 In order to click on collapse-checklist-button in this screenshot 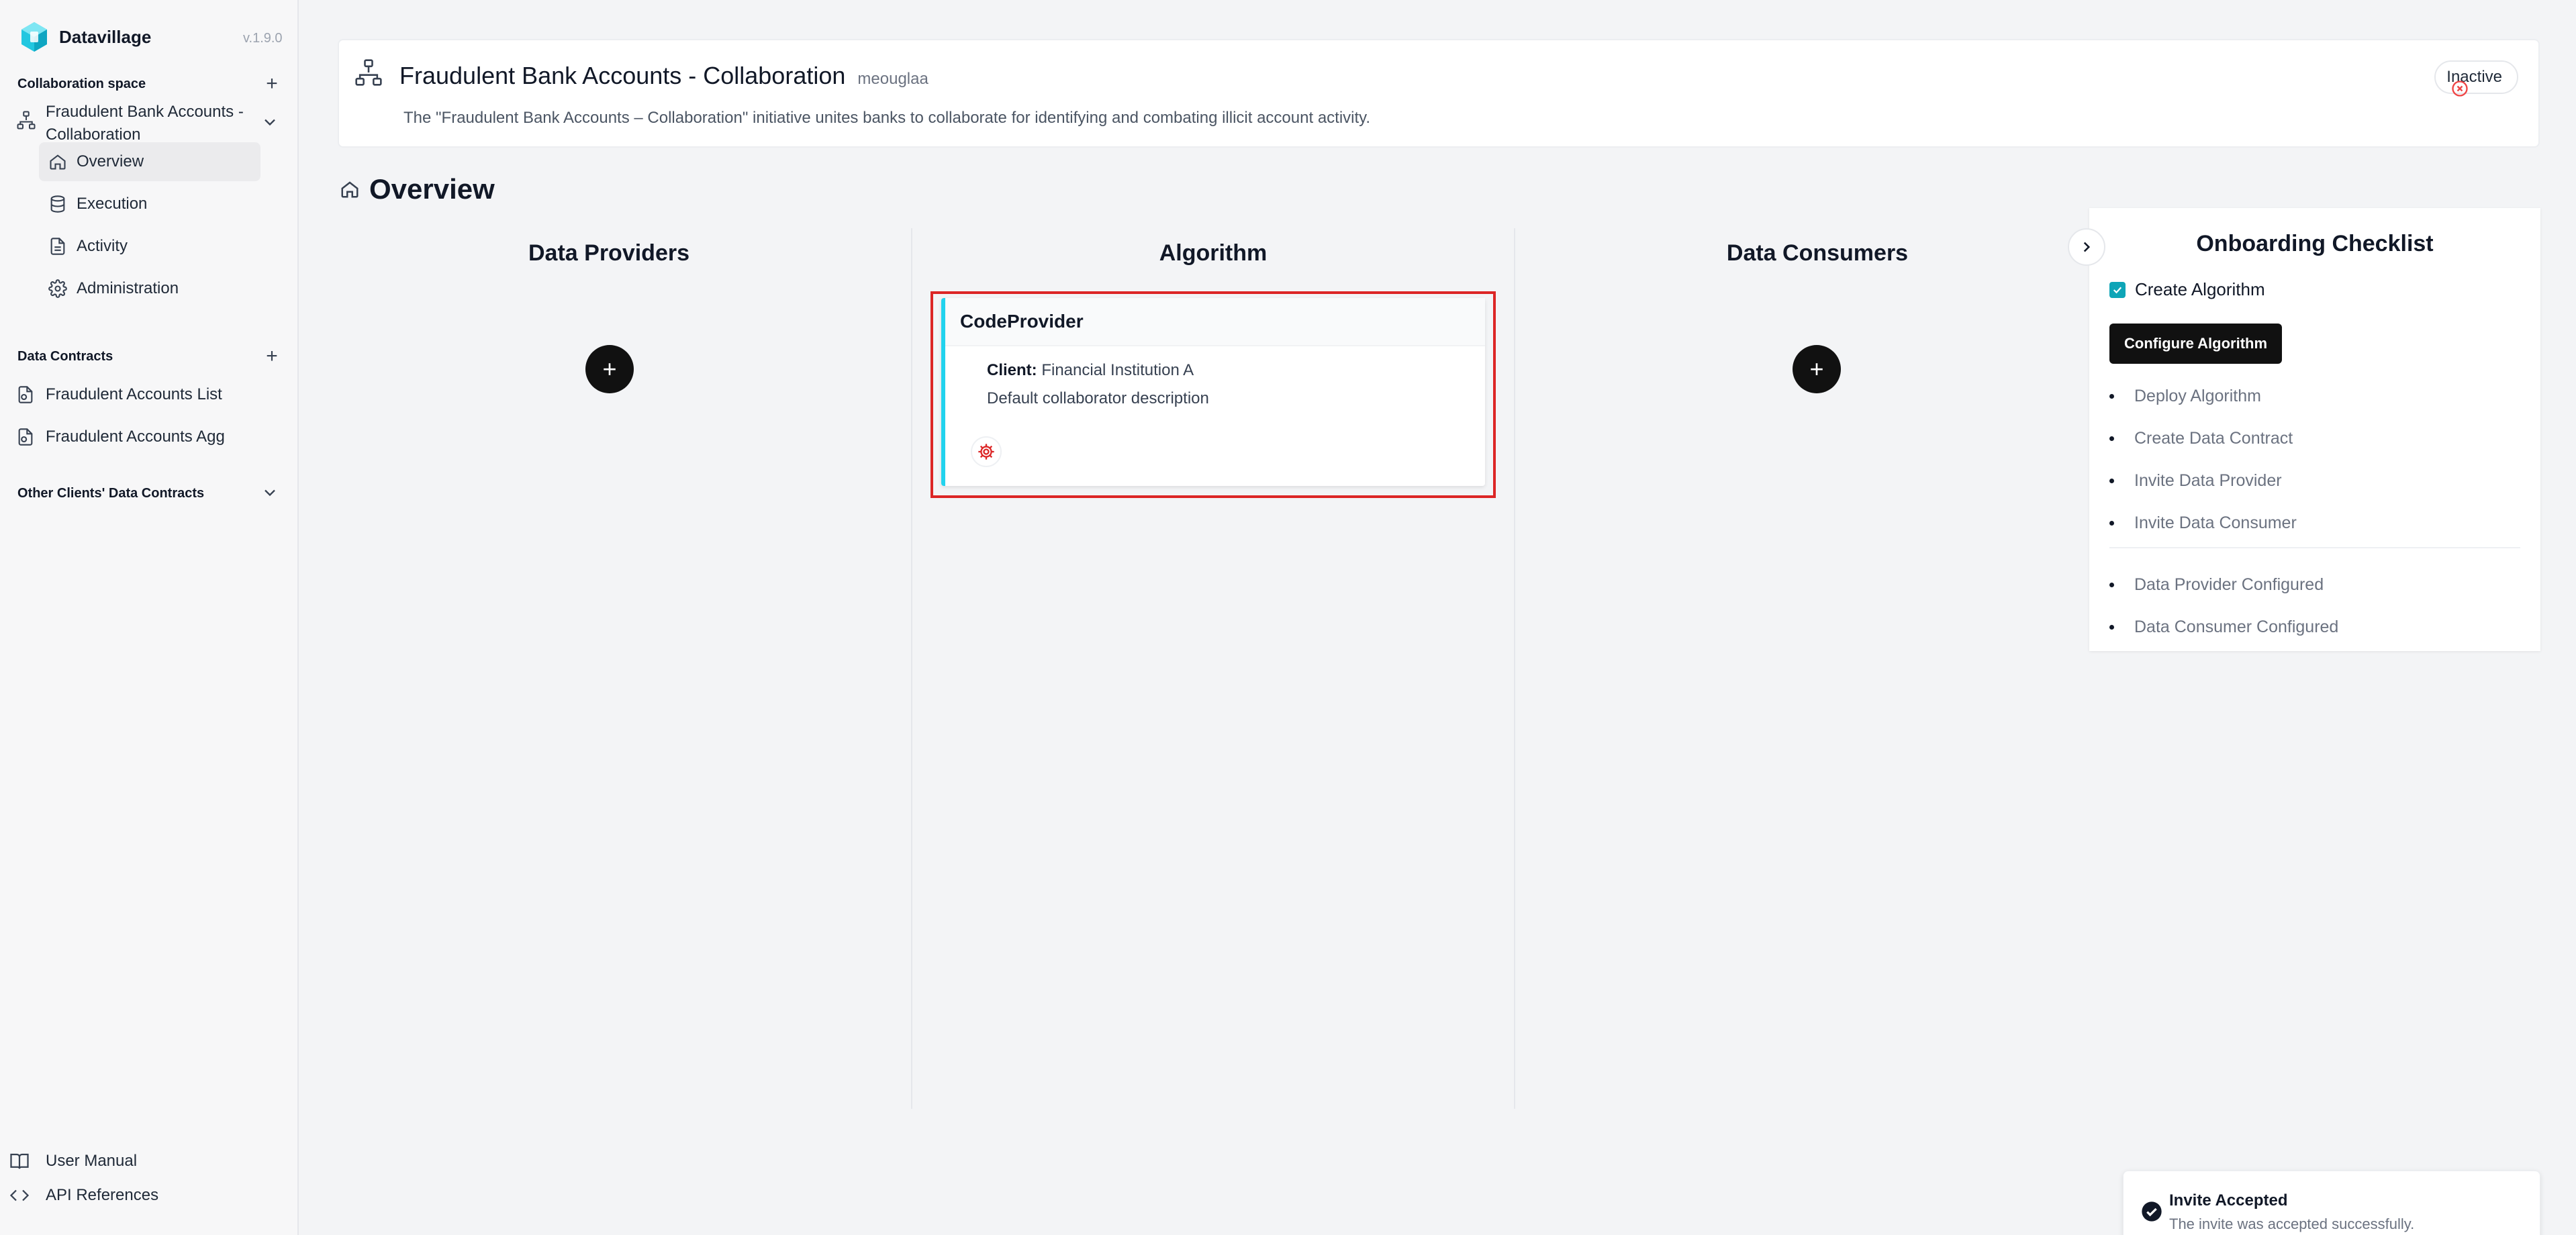, I will do `click(2086, 247)`.